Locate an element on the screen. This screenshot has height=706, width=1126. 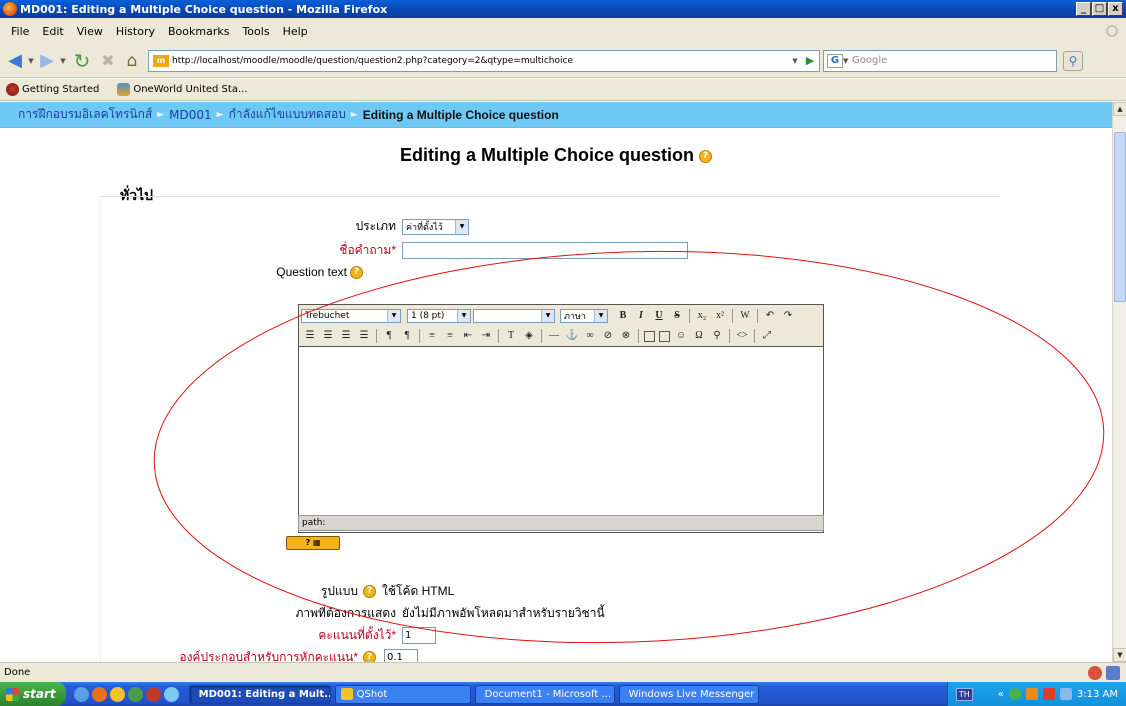
bookmark-label: Getting Started is located at coordinates (61, 89).